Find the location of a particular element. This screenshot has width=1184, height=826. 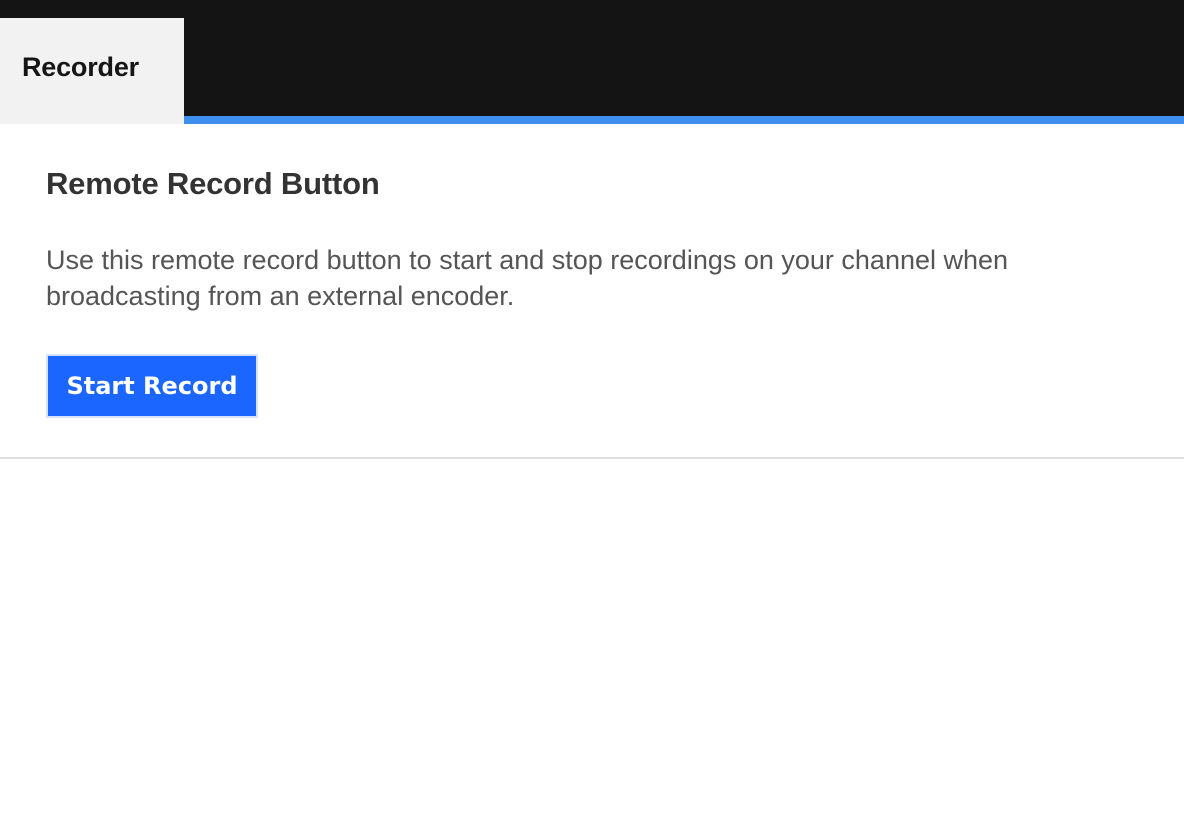

tab-active-underline is located at coordinates (684, 120).